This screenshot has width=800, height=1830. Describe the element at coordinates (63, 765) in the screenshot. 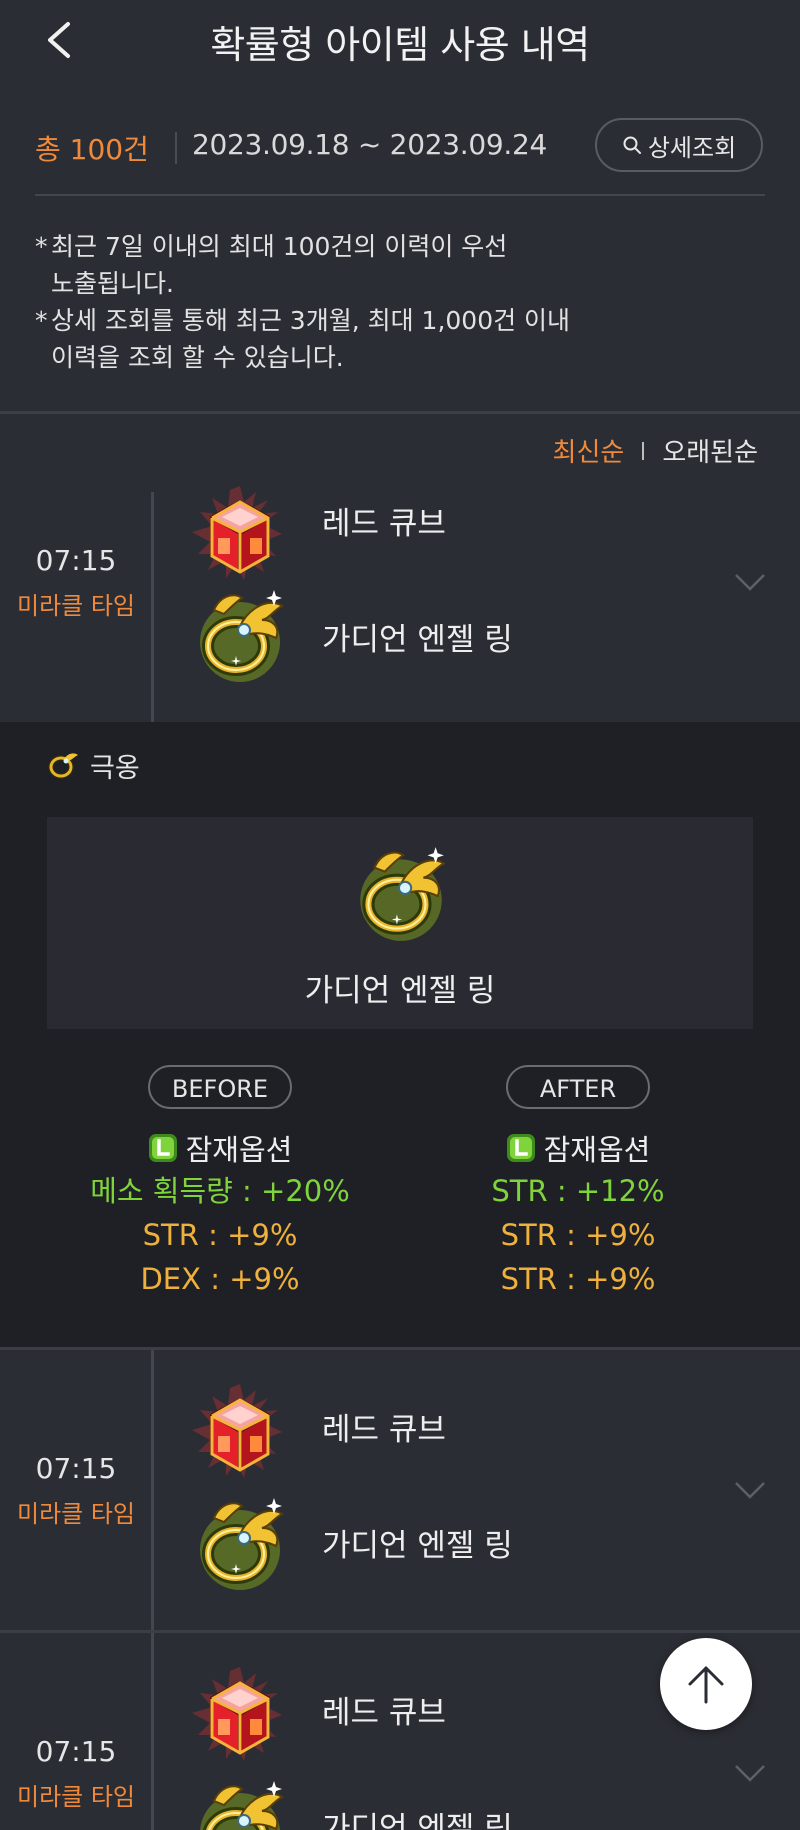

I see `ring-small-icon` at that location.